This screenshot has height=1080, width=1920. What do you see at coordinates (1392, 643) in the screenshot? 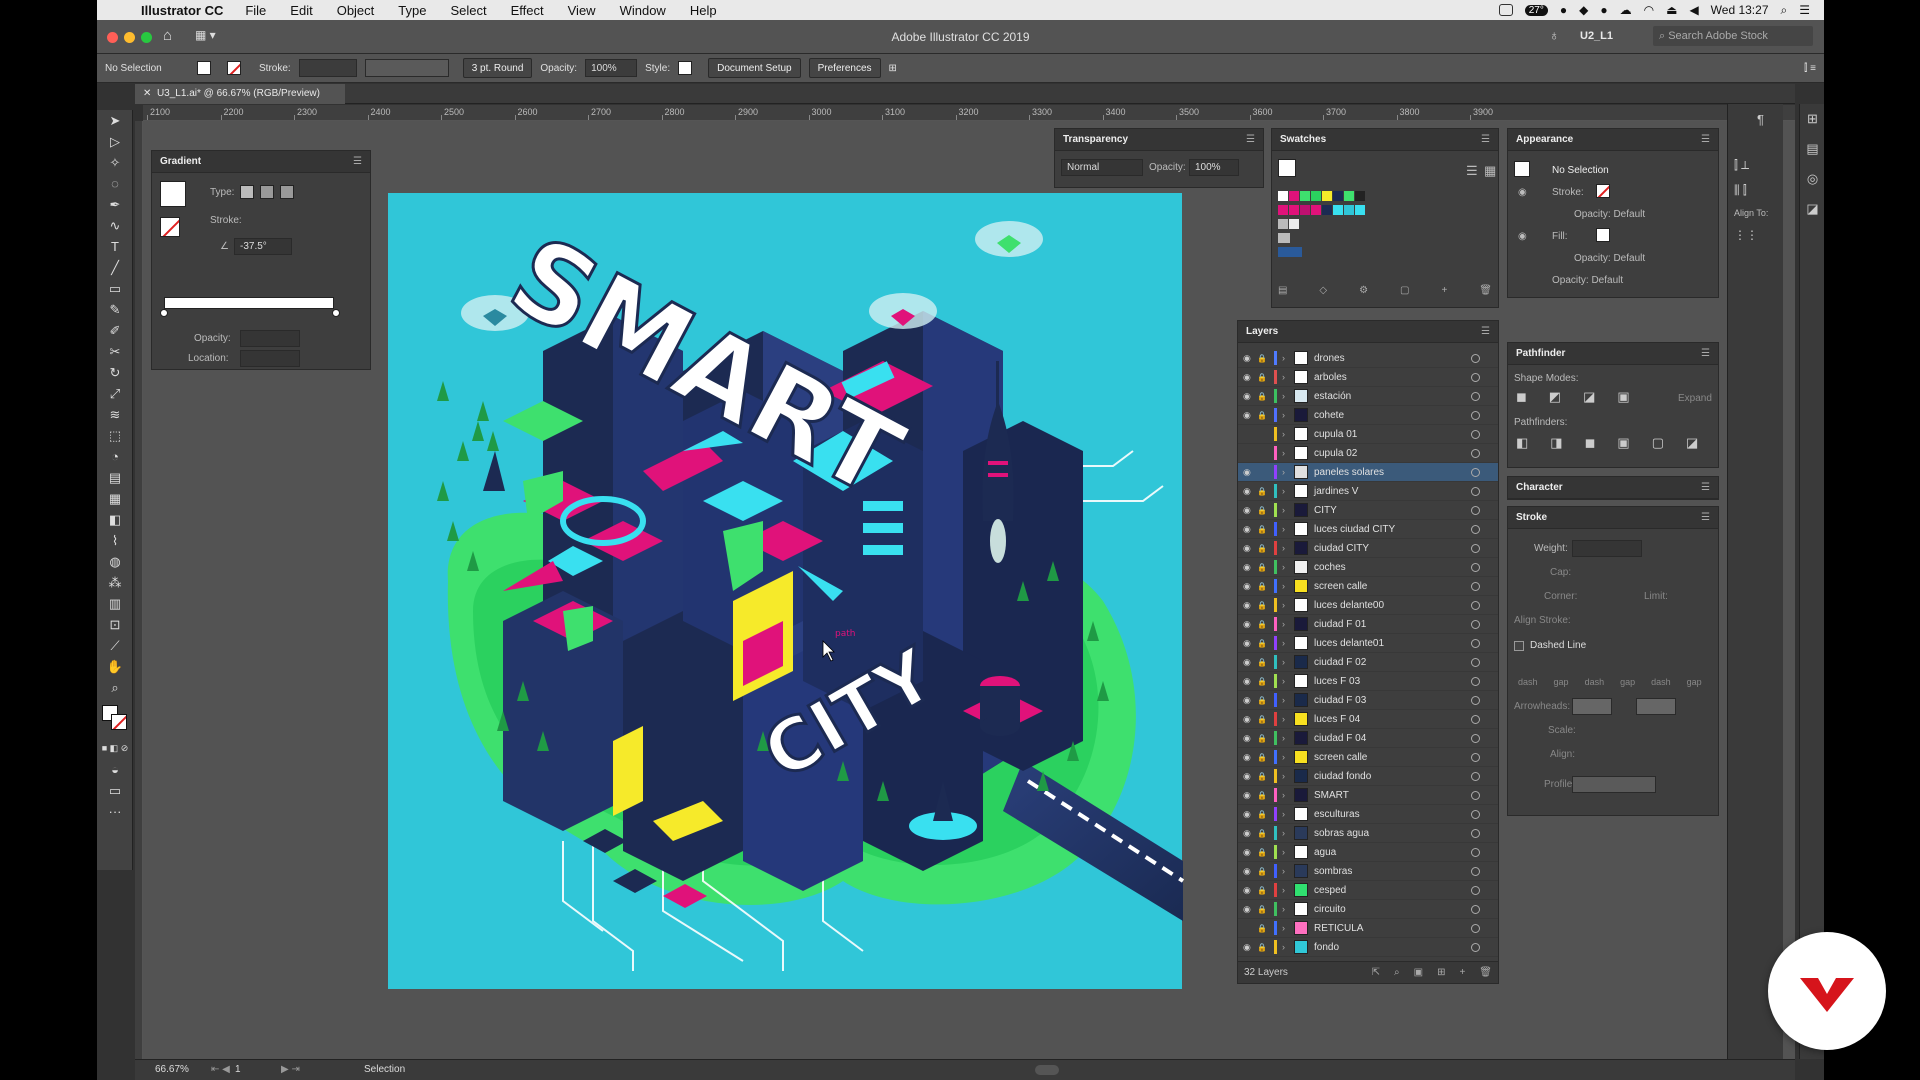
I see `layer-name: luces delante01` at bounding box center [1392, 643].